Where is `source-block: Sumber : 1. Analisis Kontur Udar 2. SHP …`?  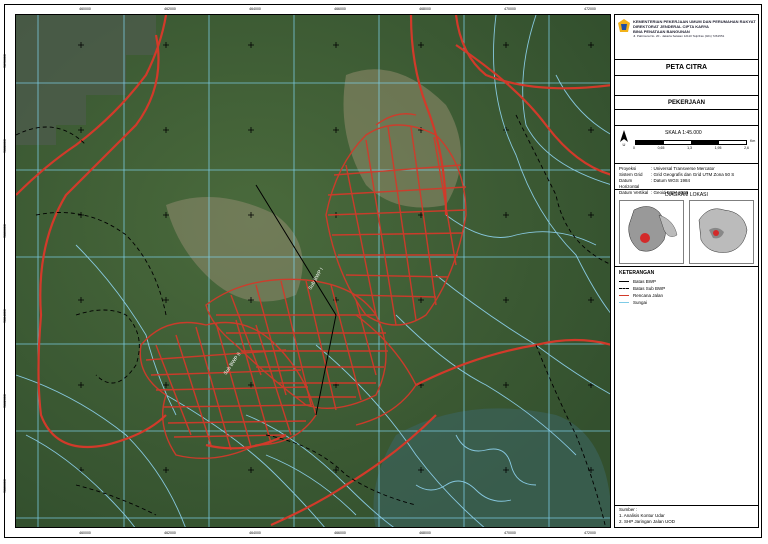
source-block: Sumber : 1. Analisis Kontur Udar 2. SHP … is located at coordinates (686, 517).